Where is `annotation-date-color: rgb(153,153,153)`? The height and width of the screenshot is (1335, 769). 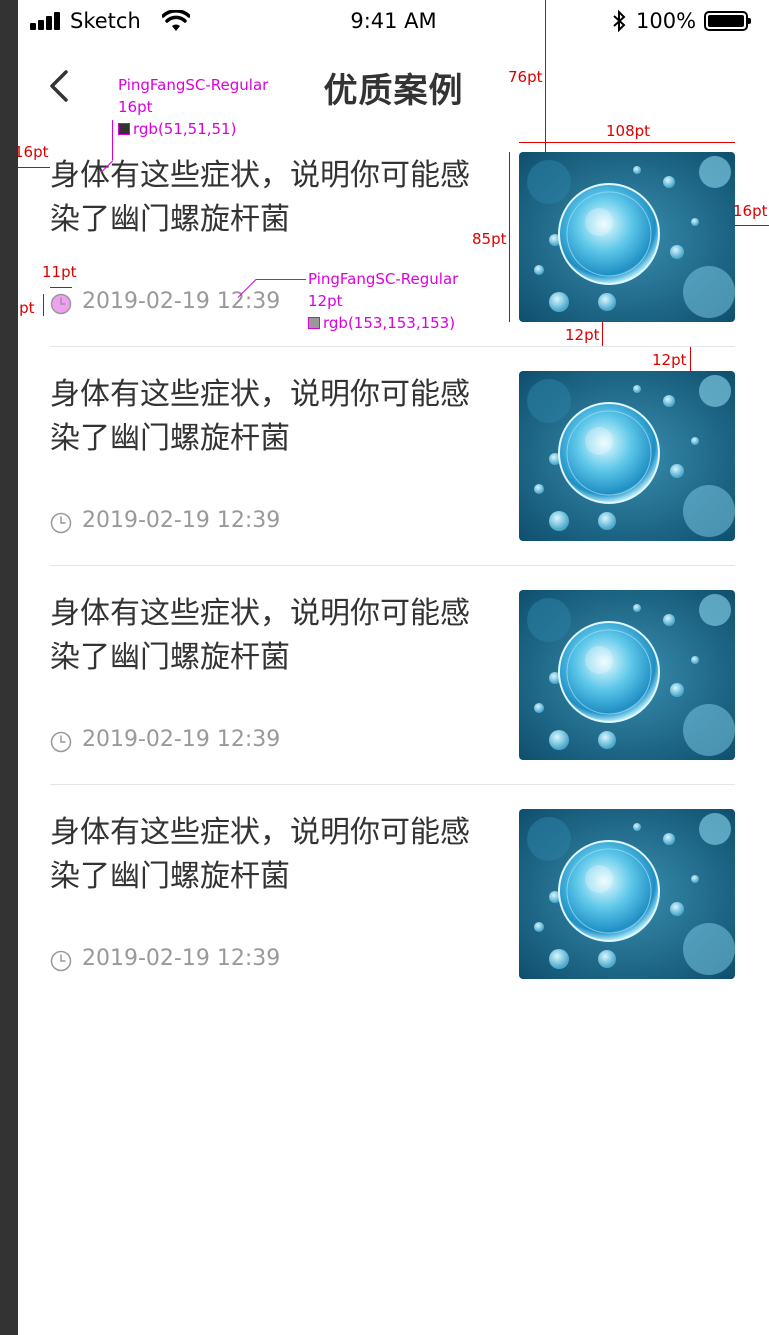
annotation-date-color: rgb(153,153,153) is located at coordinates (381, 323).